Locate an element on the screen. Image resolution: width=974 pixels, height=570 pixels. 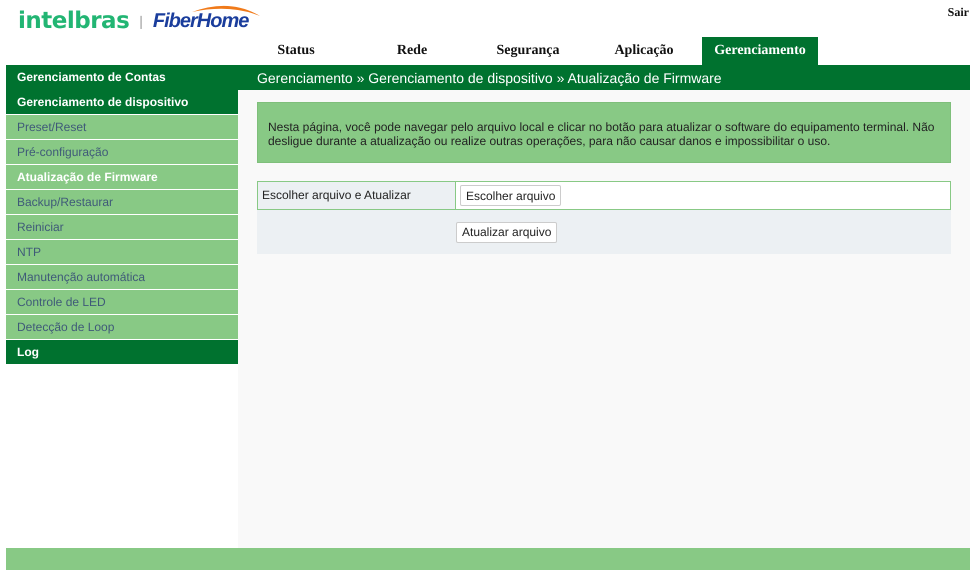
logout-link: Sair is located at coordinates (958, 12).